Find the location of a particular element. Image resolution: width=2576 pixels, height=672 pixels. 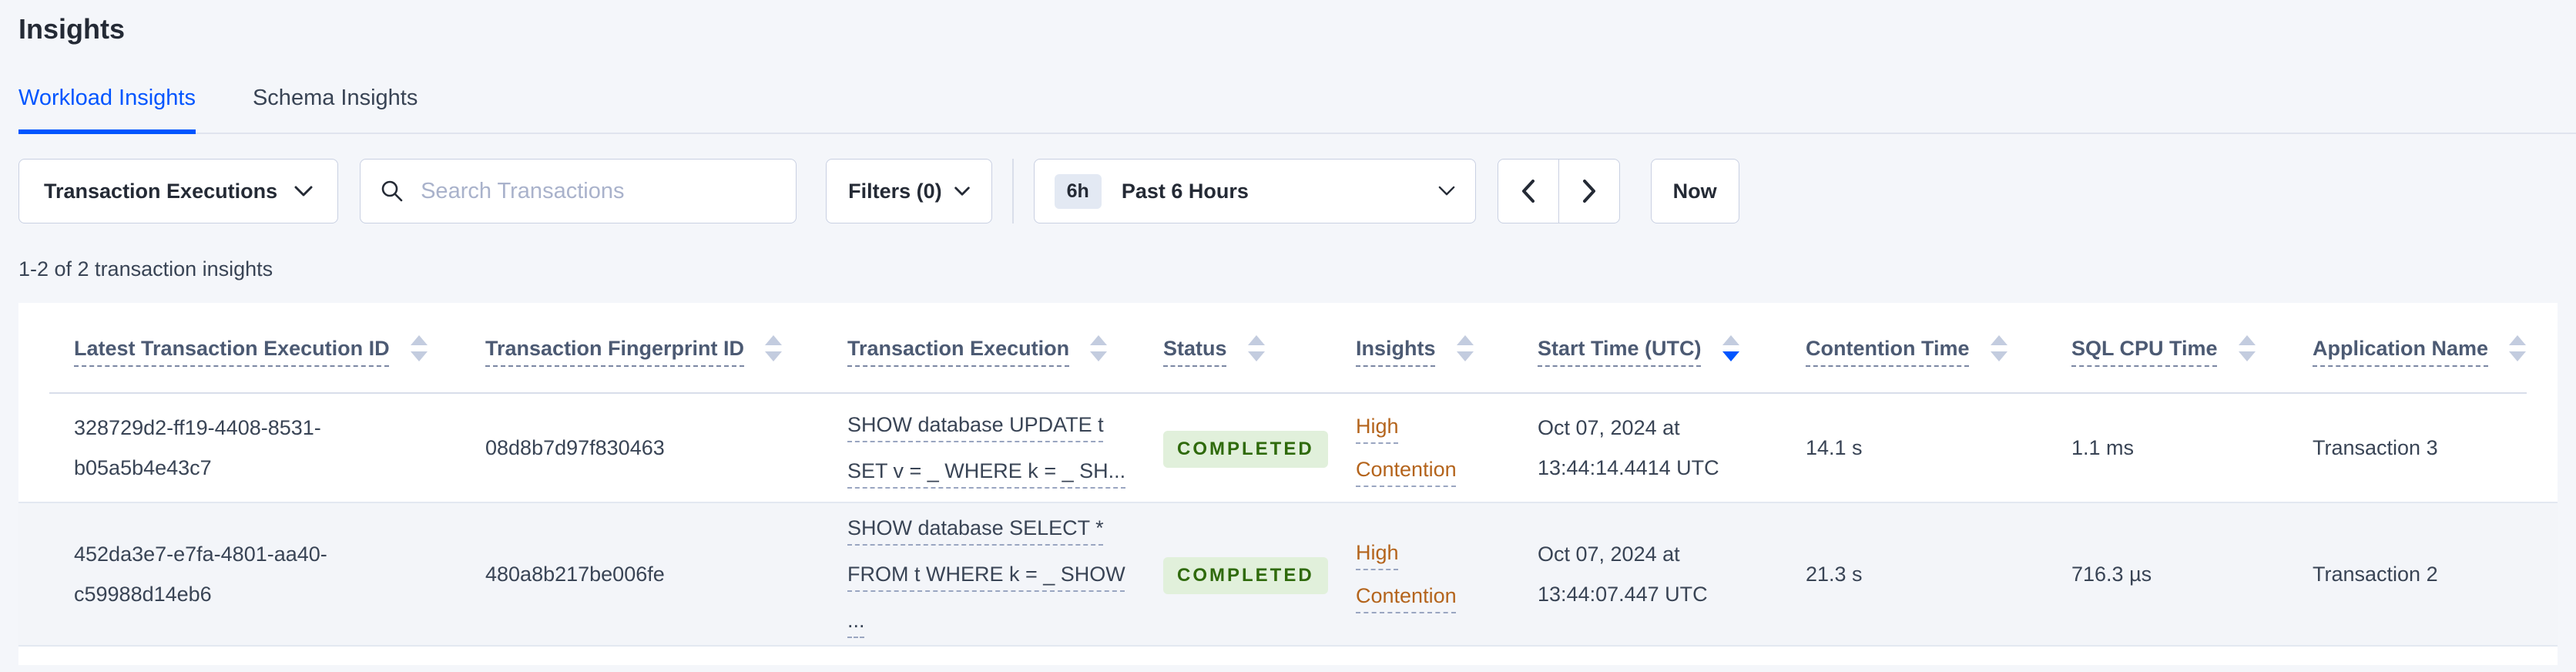

column-header-label: Start Time (UTC) is located at coordinates (1620, 349).